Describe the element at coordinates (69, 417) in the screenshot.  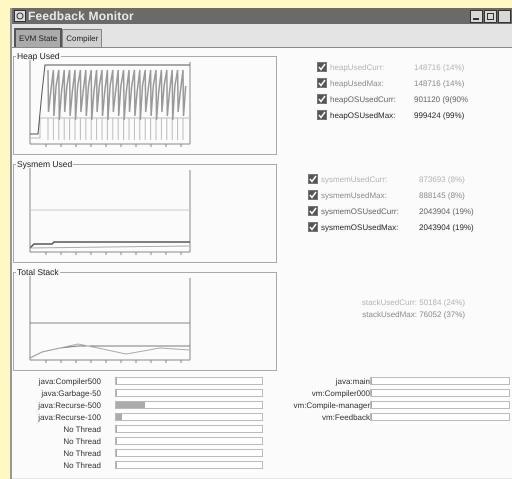
I see `thread-name: java:Recurse-100` at that location.